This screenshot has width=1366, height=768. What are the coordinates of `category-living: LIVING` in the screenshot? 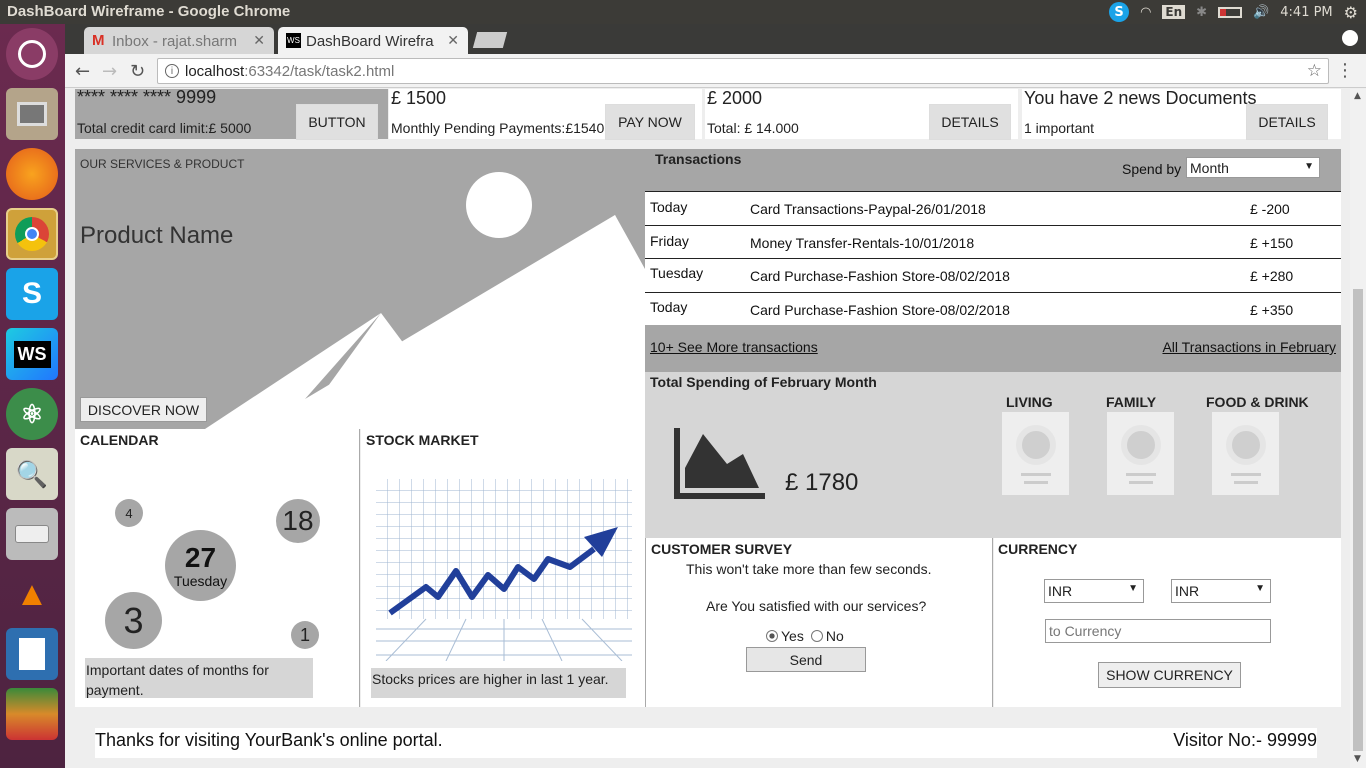 It's located at (1029, 402).